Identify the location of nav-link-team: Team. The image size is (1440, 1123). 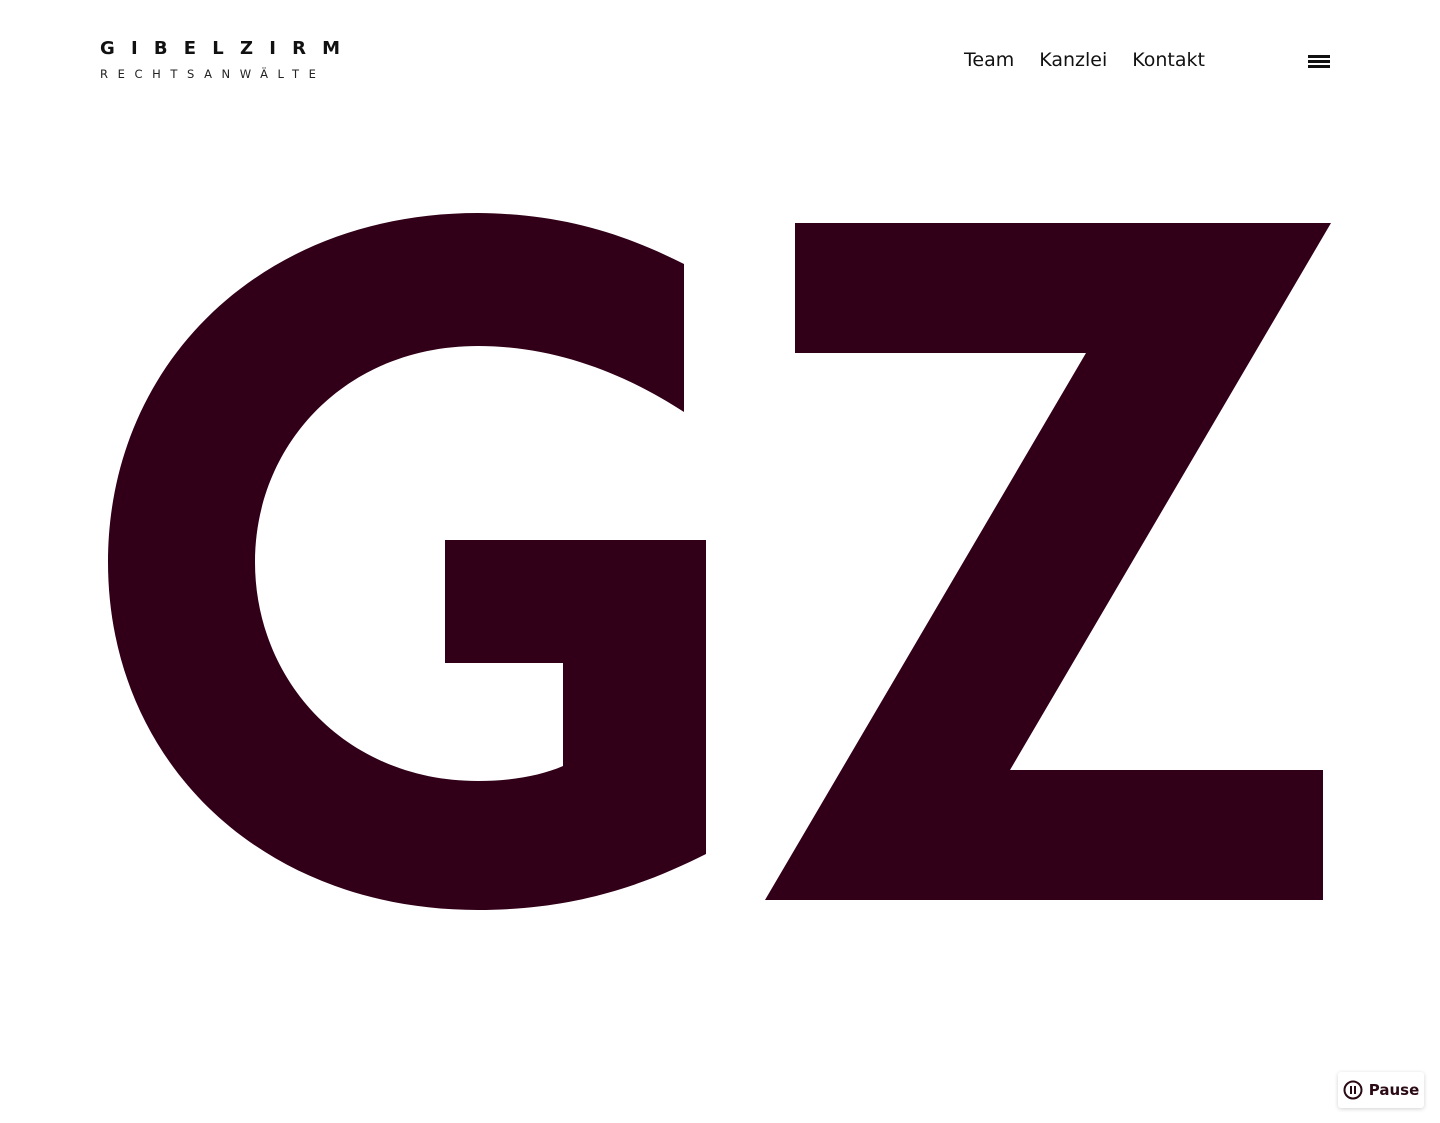
(989, 60).